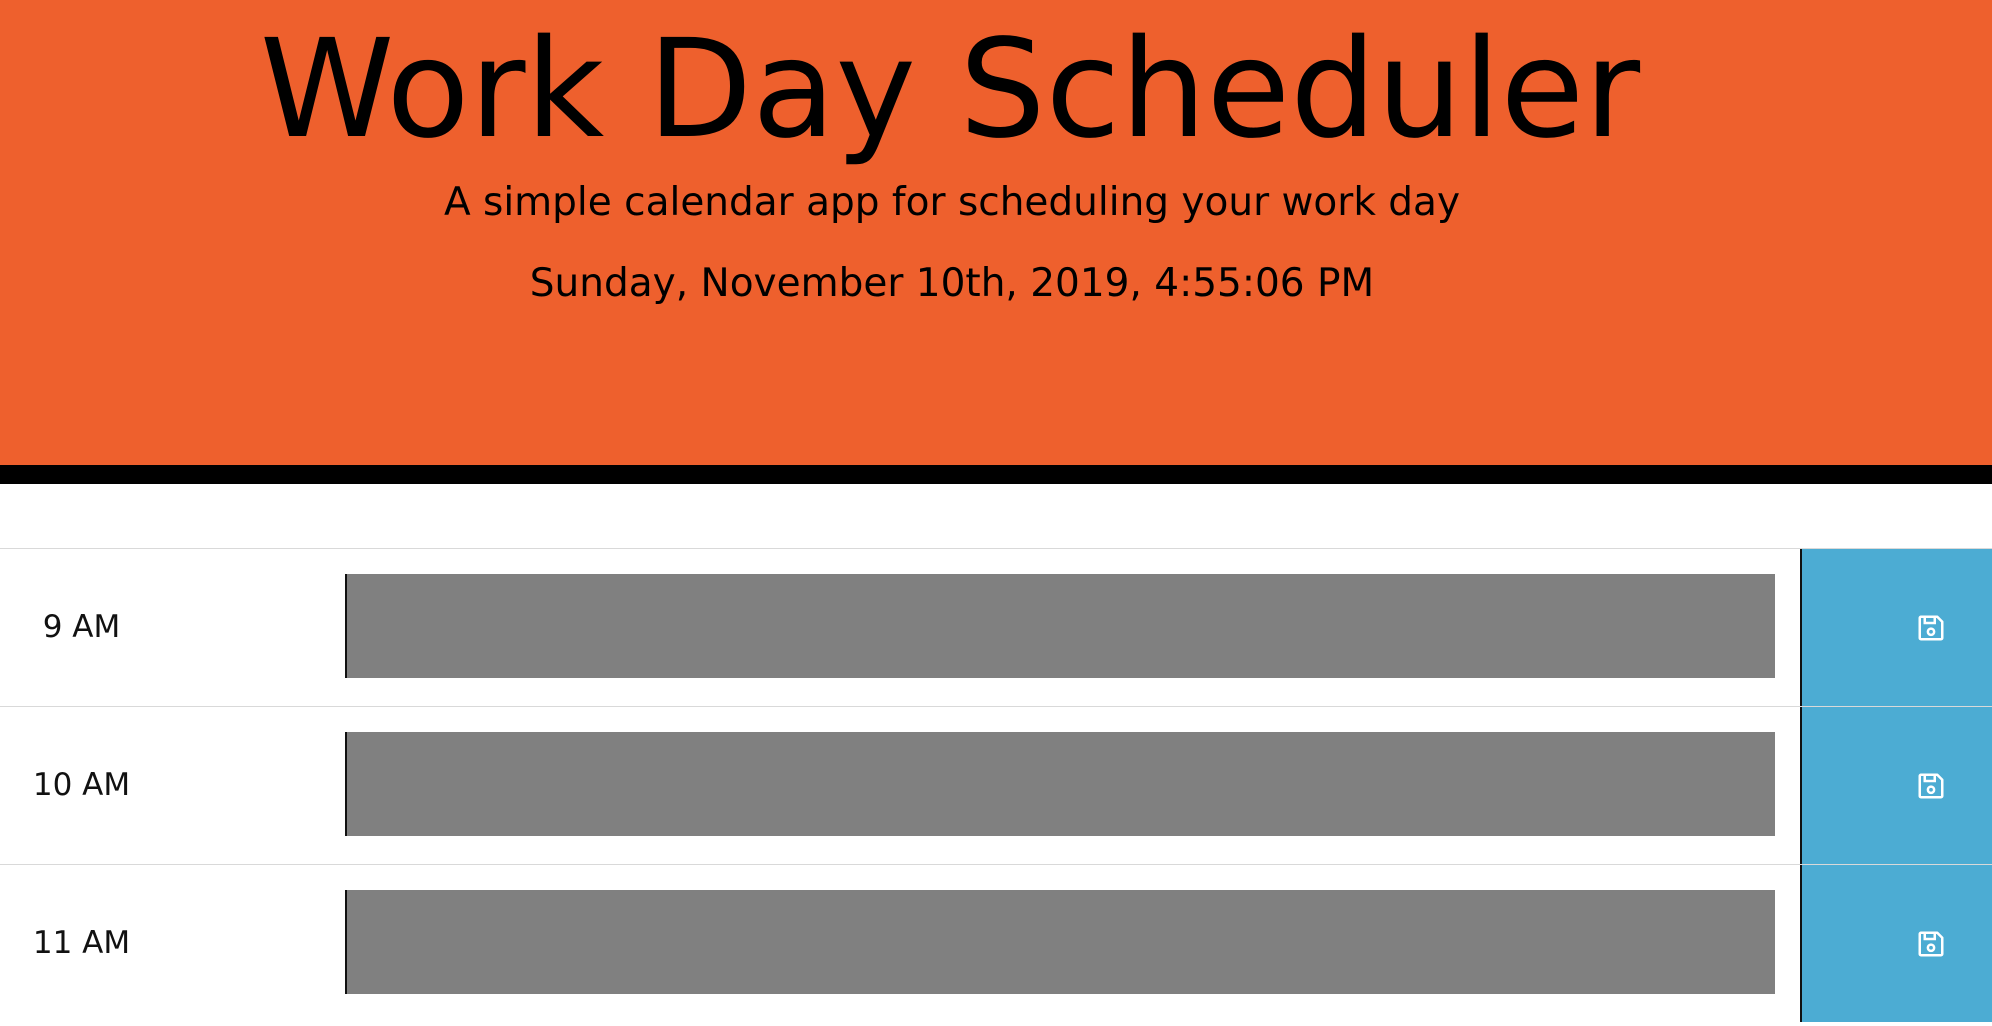 This screenshot has height=1026, width=1992. What do you see at coordinates (952, 283) in the screenshot?
I see `current-day: Sunday, November 10th, 2019, 4:55:06 PM` at bounding box center [952, 283].